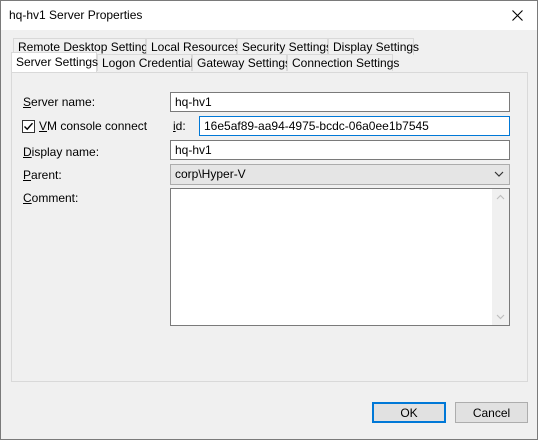 The height and width of the screenshot is (440, 538). Describe the element at coordinates (51, 198) in the screenshot. I see `comment-label: Comment:` at that location.